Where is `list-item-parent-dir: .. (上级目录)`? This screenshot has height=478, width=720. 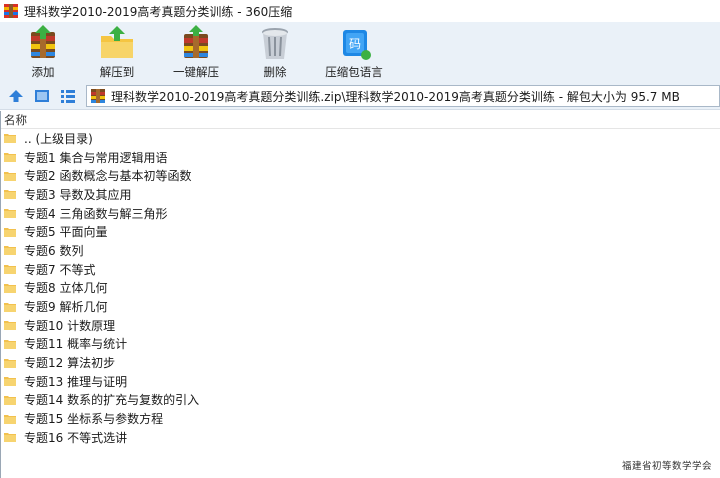 list-item-parent-dir: .. (上级目录) is located at coordinates (360, 138).